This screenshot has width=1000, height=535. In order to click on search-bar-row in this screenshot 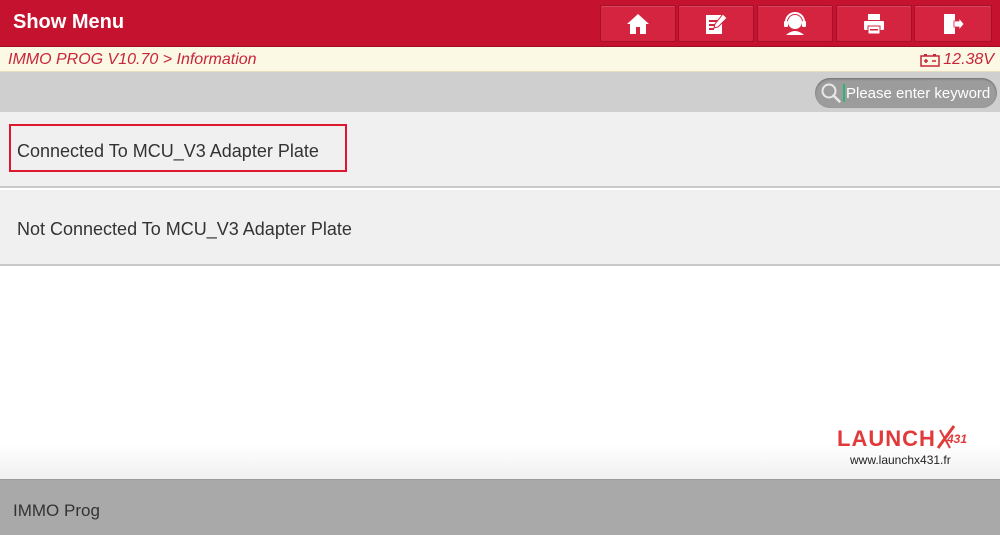, I will do `click(500, 92)`.